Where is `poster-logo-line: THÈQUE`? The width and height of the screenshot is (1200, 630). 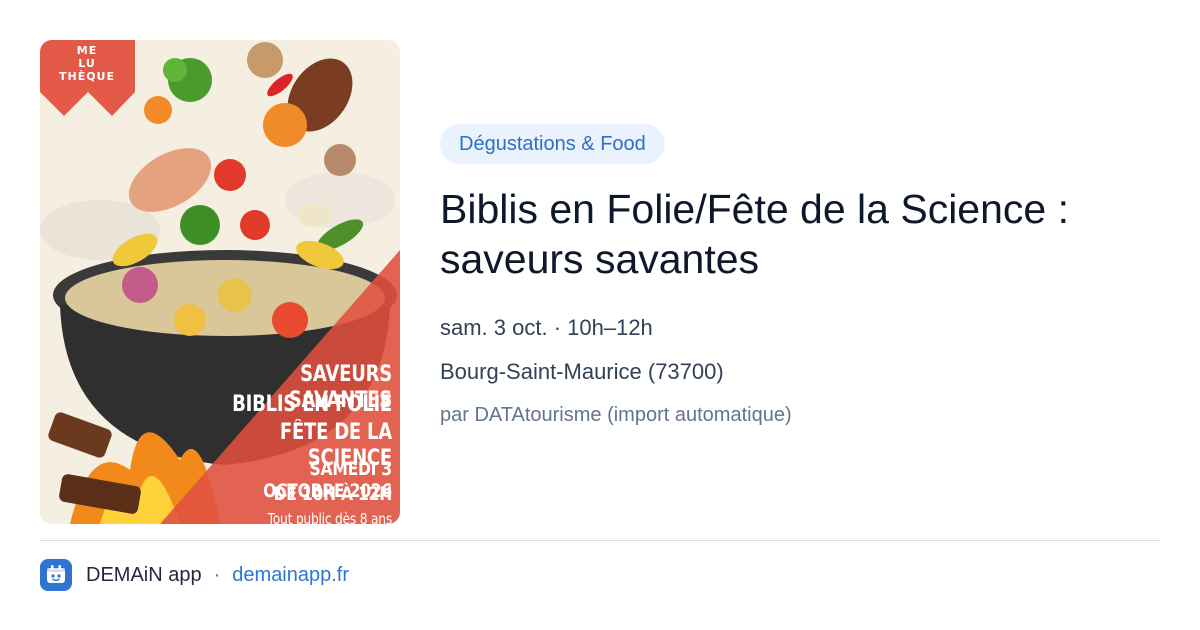
poster-logo-line: THÈQUE is located at coordinates (87, 76).